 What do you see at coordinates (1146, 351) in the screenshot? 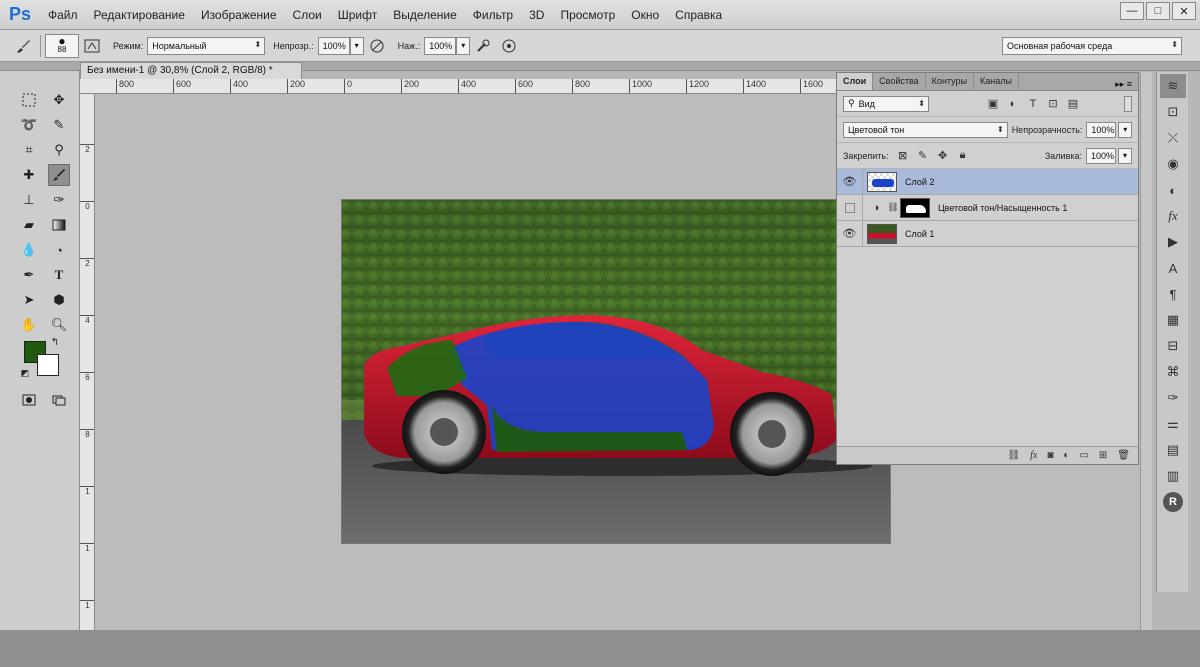
I see `vertical-scrollbar` at bounding box center [1146, 351].